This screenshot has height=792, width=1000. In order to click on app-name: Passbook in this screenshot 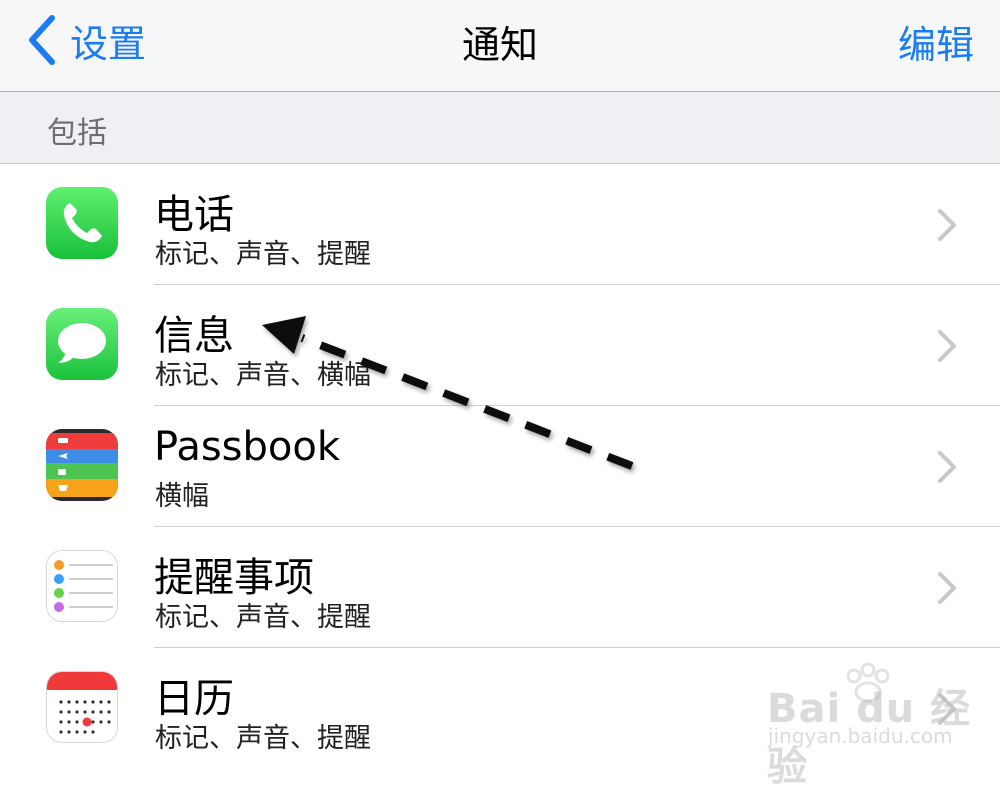, I will do `click(247, 447)`.